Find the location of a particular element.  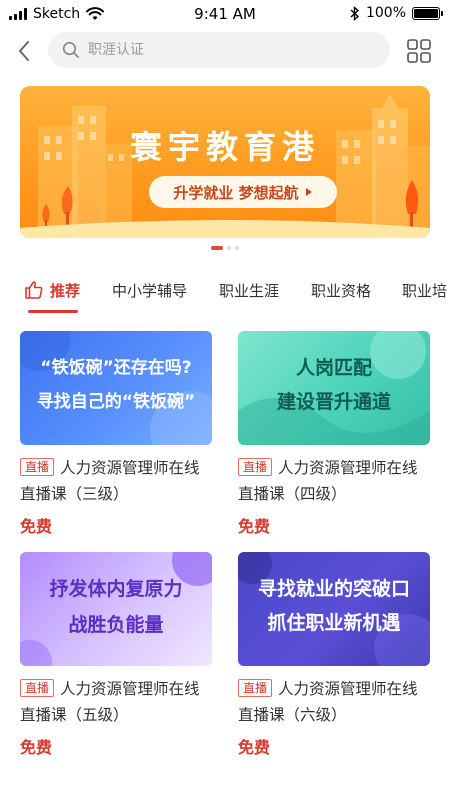

status-bar: Sketch 9:41 AM 100% is located at coordinates (225, 14).